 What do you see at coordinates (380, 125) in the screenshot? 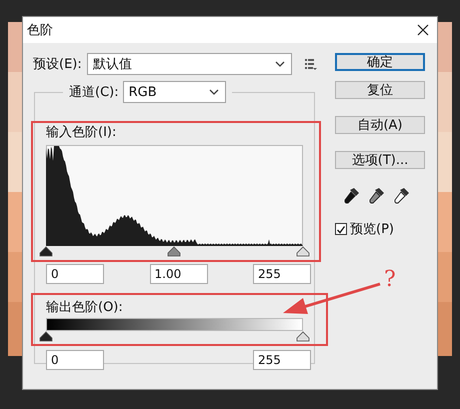
I see `dialog-button: 自动(A)` at bounding box center [380, 125].